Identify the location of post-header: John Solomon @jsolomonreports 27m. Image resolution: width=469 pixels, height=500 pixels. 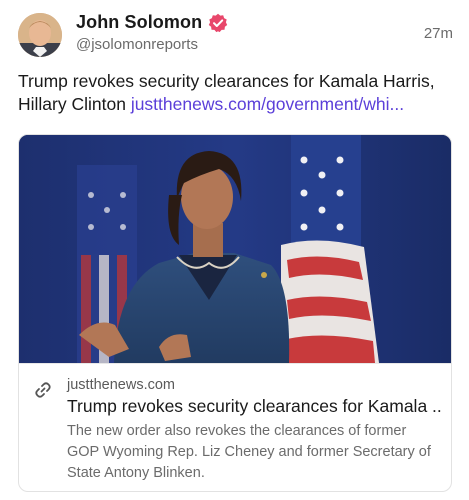
(235, 34).